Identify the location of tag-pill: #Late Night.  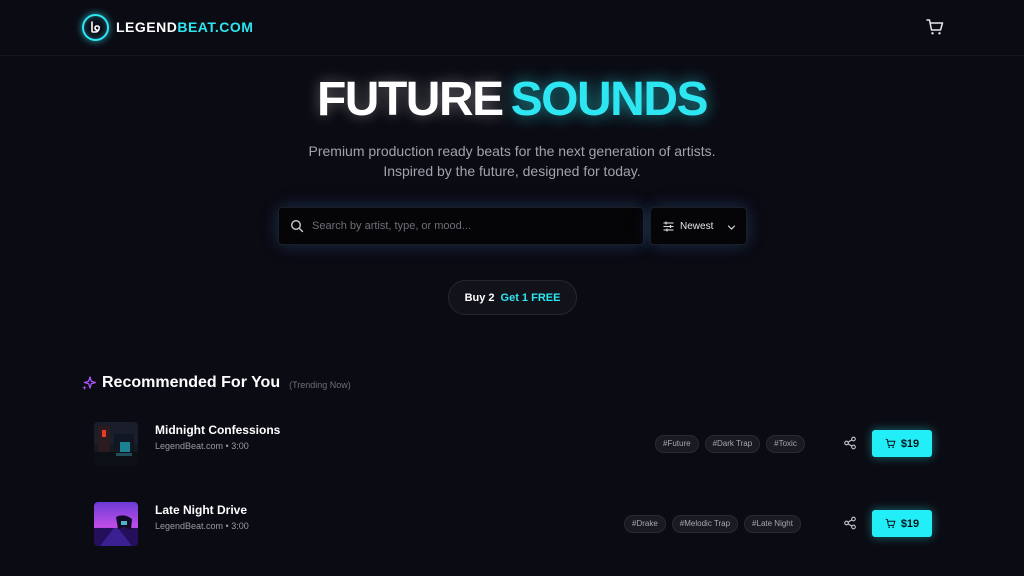
(772, 524).